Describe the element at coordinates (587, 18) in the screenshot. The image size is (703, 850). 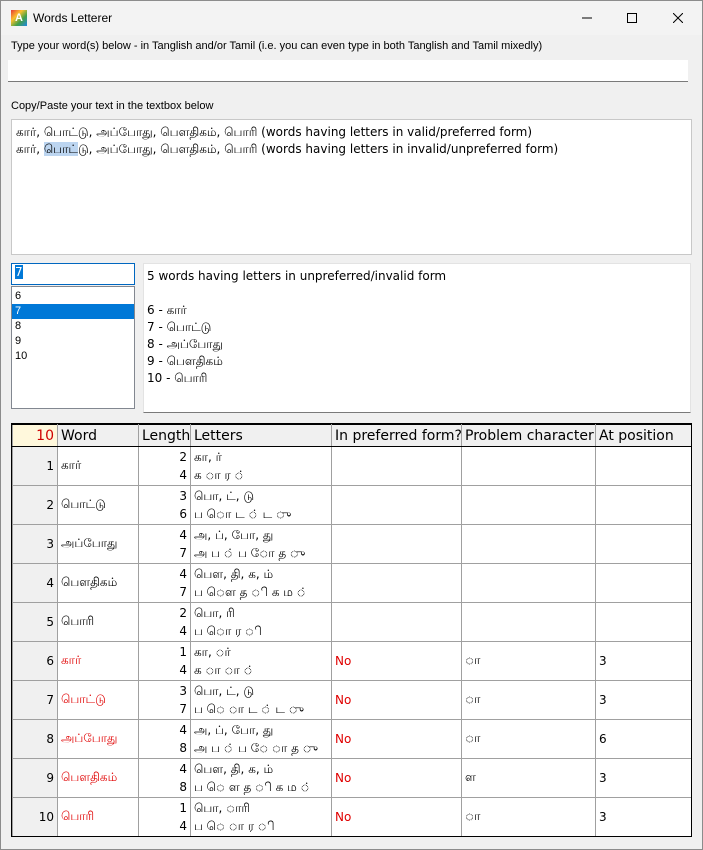
I see `minimize-button` at that location.